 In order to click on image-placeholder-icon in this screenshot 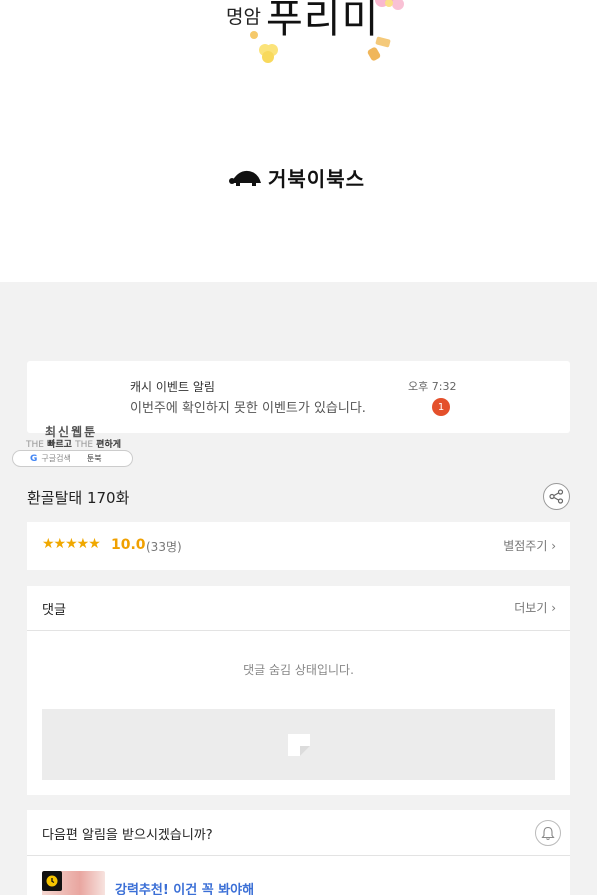, I will do `click(298, 744)`.